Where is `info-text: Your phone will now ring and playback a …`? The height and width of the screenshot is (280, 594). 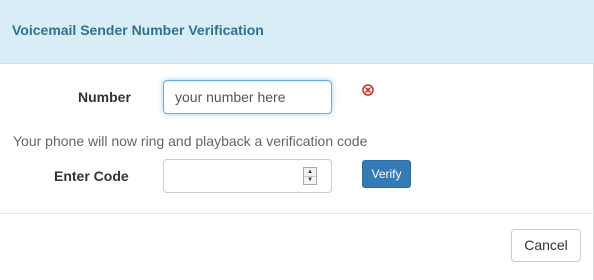 info-text: Your phone will now ring and playback a … is located at coordinates (190, 141).